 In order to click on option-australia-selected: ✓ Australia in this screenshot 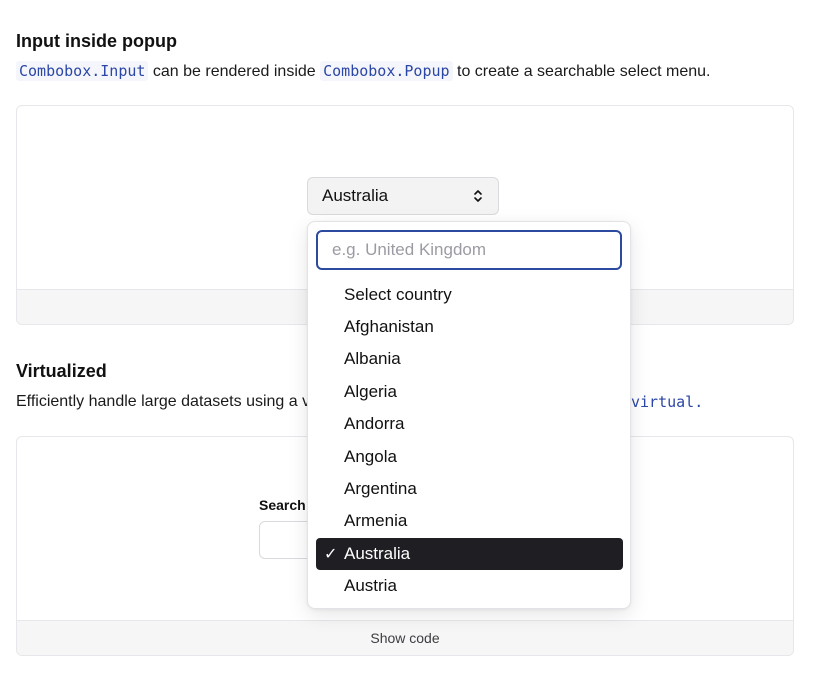, I will do `click(469, 554)`.